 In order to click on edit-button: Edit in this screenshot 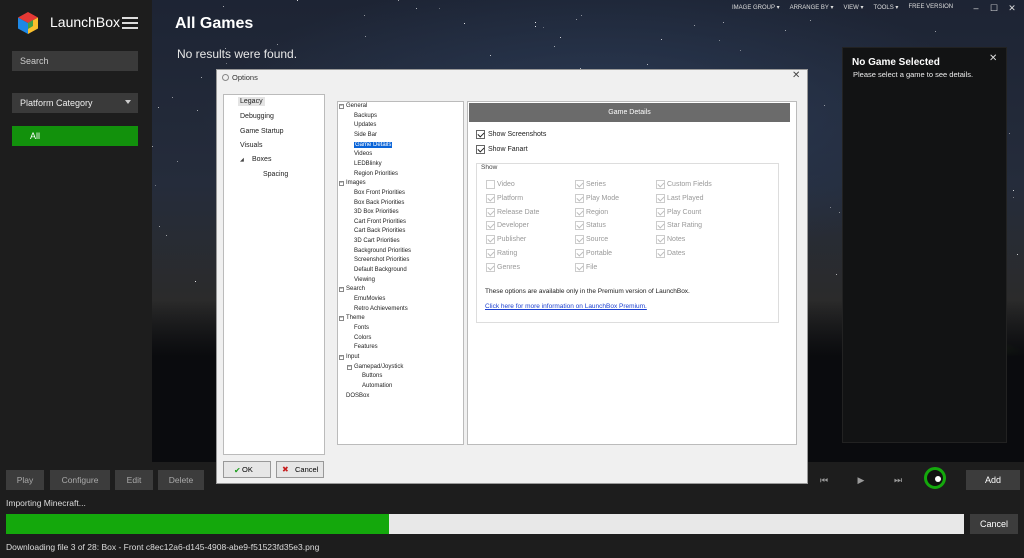, I will do `click(134, 480)`.